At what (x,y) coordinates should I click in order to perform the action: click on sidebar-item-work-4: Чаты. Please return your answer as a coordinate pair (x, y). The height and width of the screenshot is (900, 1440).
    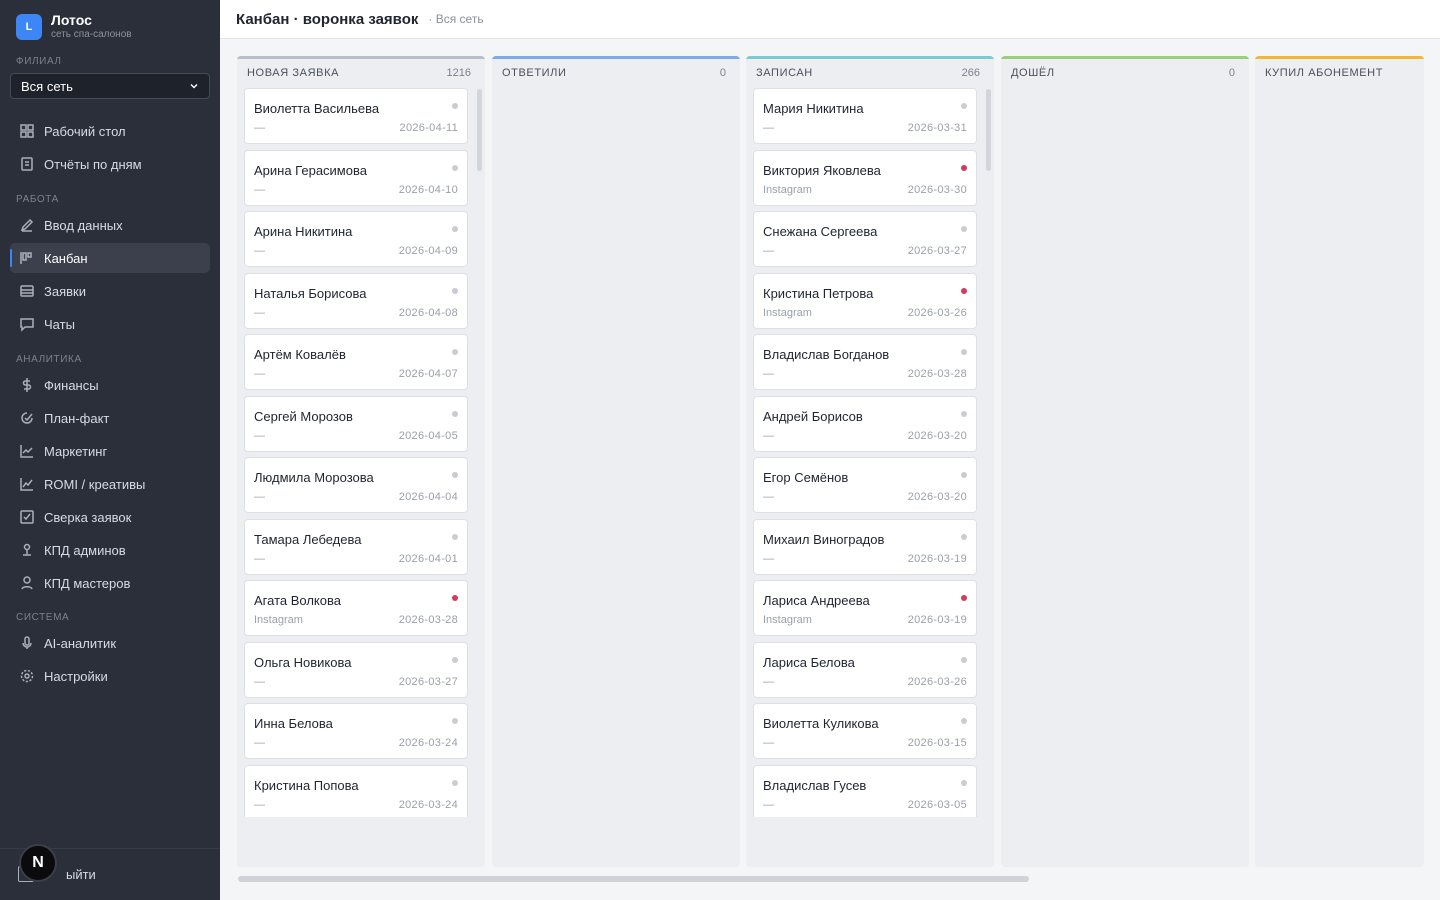
    Looking at the image, I should click on (110, 324).